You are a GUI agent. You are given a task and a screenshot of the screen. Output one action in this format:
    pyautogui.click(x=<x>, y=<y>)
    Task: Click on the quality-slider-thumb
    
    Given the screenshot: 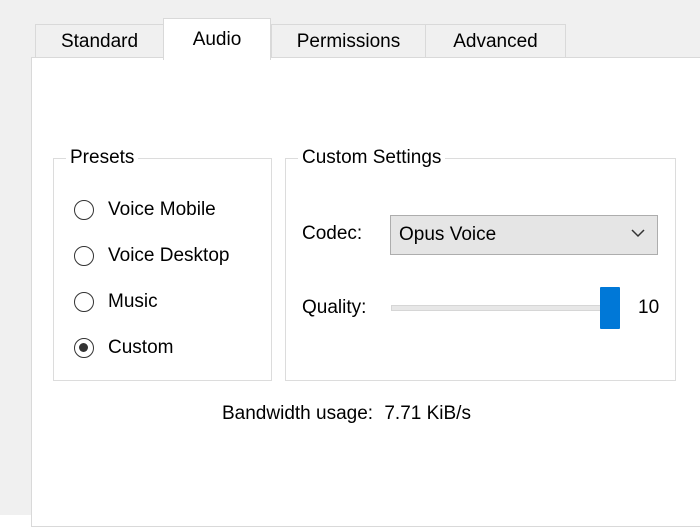 What is the action you would take?
    pyautogui.click(x=610, y=308)
    